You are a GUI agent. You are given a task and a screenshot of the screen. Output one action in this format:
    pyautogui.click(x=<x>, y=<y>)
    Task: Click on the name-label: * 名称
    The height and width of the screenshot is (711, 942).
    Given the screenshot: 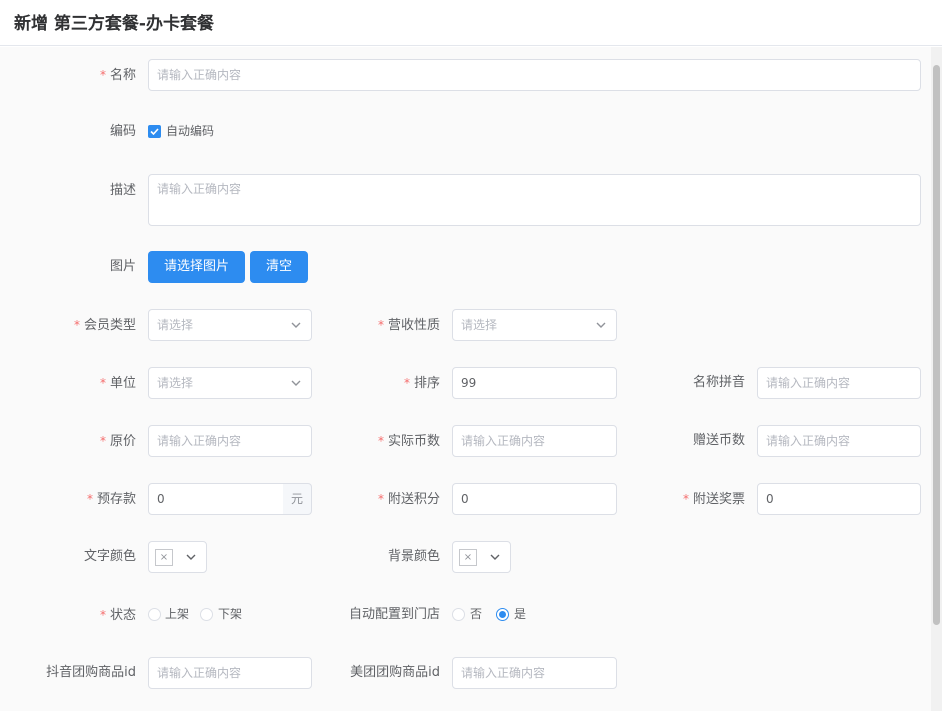 What is the action you would take?
    pyautogui.click(x=117, y=75)
    